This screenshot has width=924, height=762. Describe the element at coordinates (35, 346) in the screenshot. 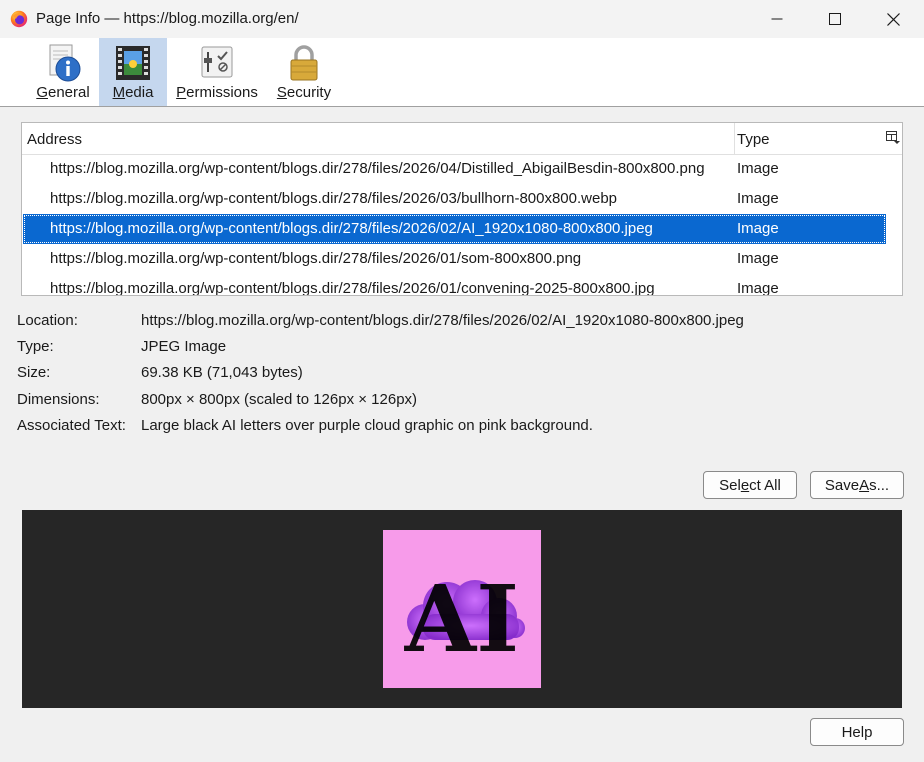

I see `detail-label: Type:` at that location.